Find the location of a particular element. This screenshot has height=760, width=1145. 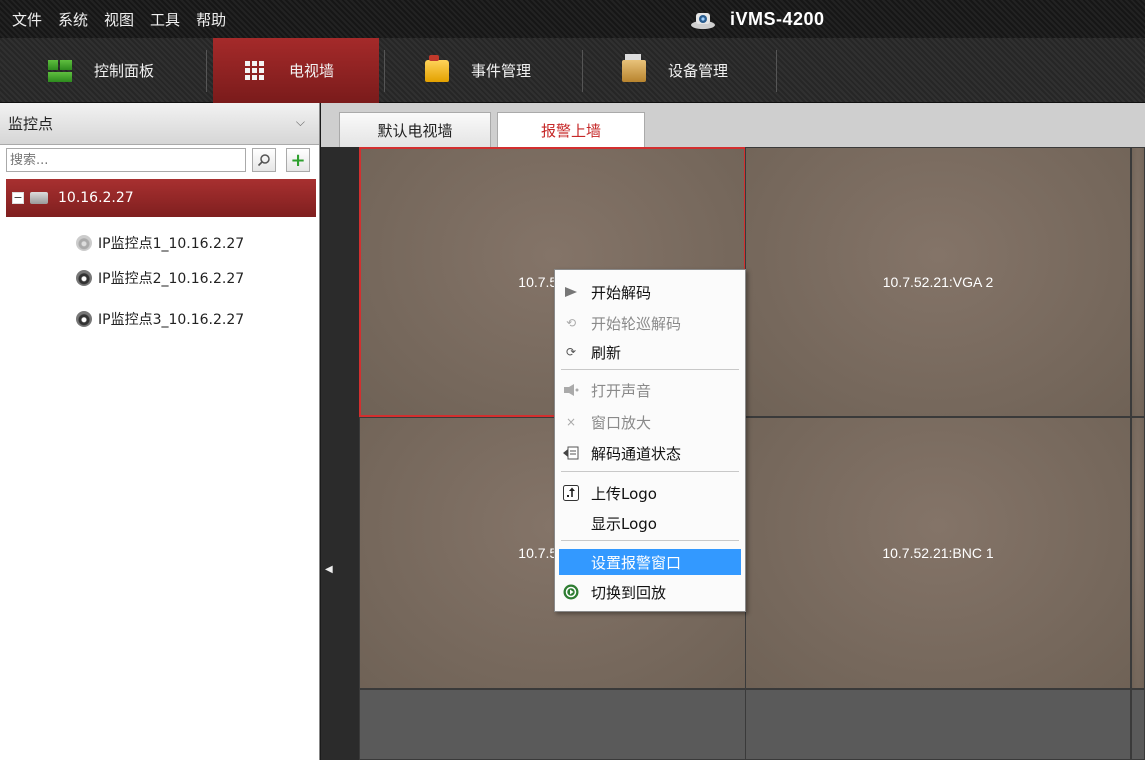

add-icon: + is located at coordinates (298, 160).